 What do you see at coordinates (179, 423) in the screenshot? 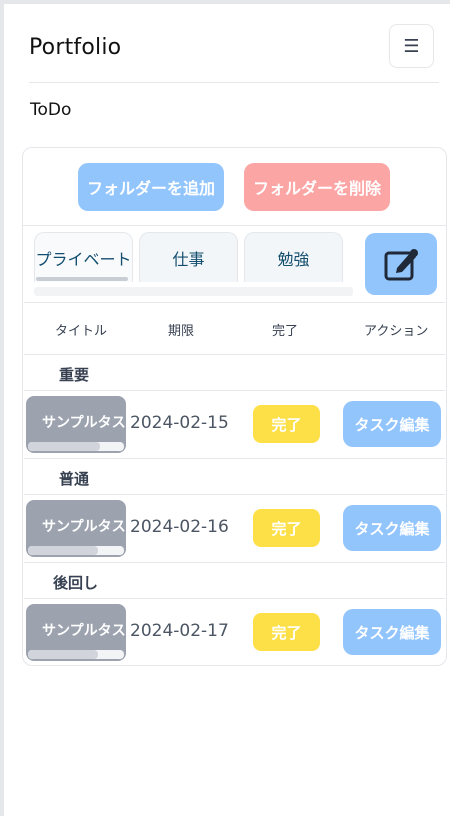
I see `task-due-date: 2024-02-15` at bounding box center [179, 423].